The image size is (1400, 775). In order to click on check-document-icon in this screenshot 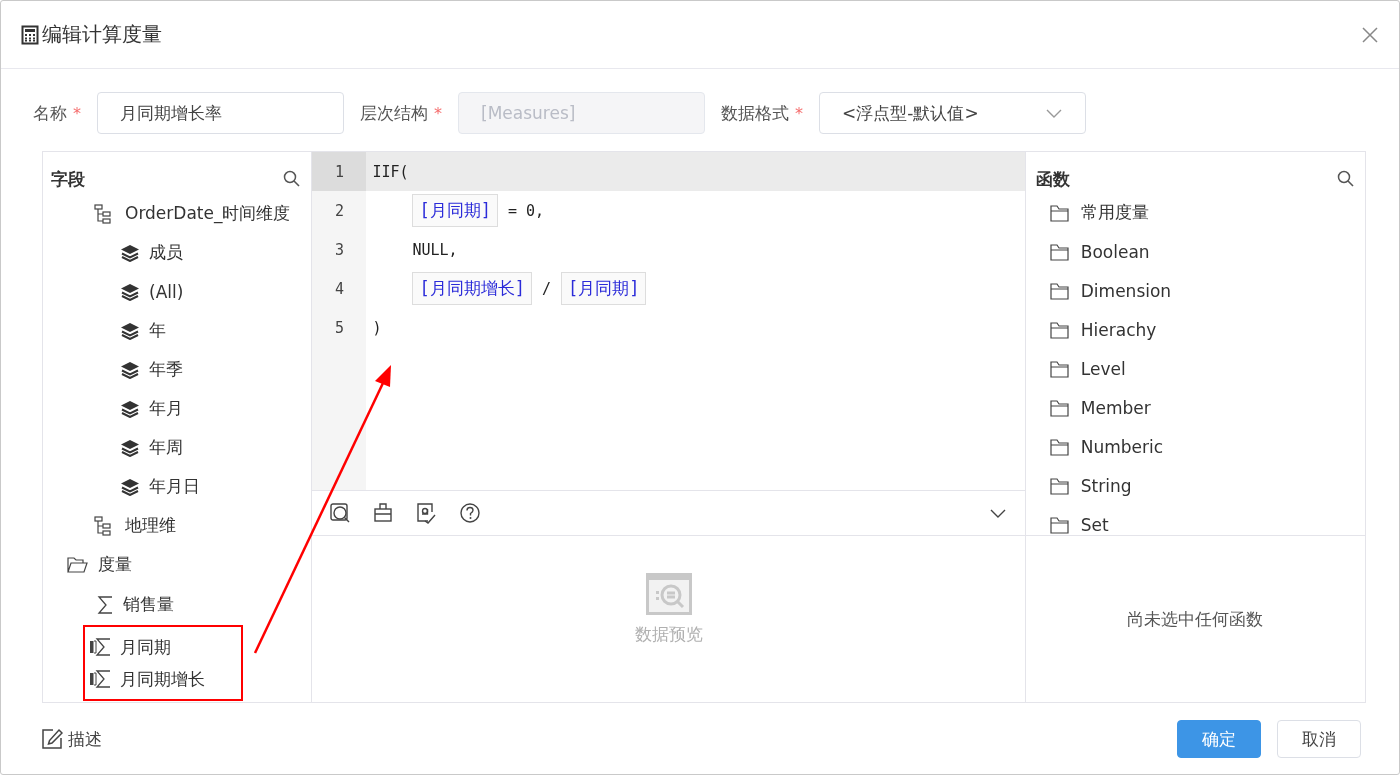, I will do `click(426, 513)`.